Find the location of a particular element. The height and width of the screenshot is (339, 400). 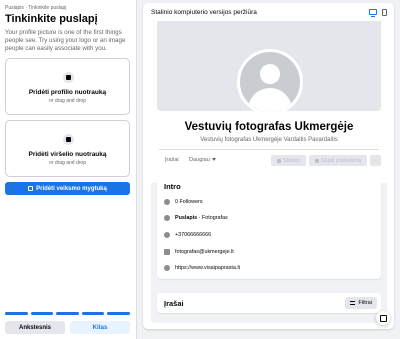

phone-row: +37066666666 is located at coordinates (187, 235).